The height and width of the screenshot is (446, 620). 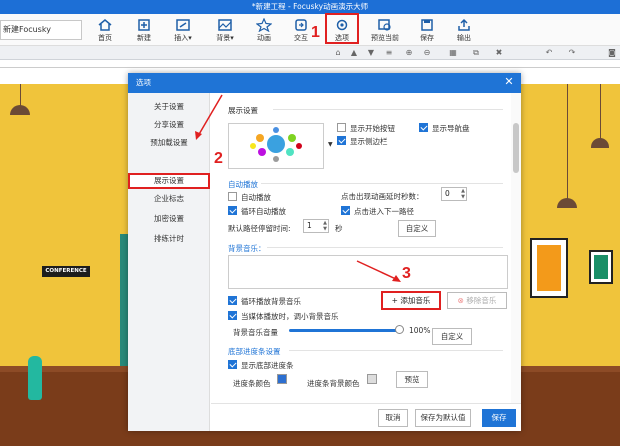 What do you see at coordinates (549, 268) in the screenshot?
I see `picture-frame-orange` at bounding box center [549, 268].